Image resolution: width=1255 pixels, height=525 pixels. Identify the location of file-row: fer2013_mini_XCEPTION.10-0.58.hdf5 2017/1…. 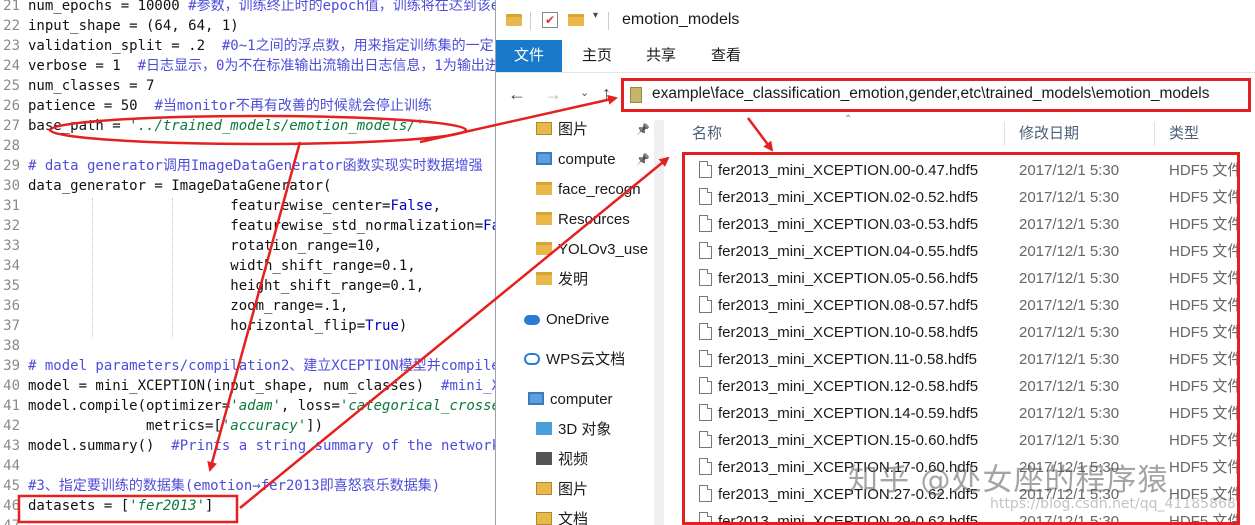
(961, 332).